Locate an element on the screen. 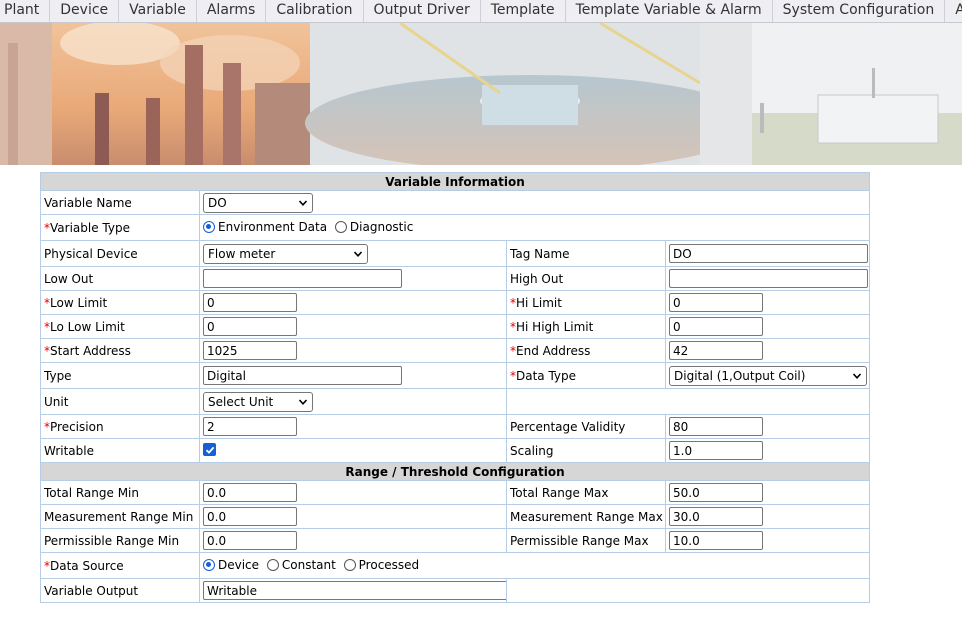  label-measurement-range-max: Measurement Range Max is located at coordinates (586, 516).